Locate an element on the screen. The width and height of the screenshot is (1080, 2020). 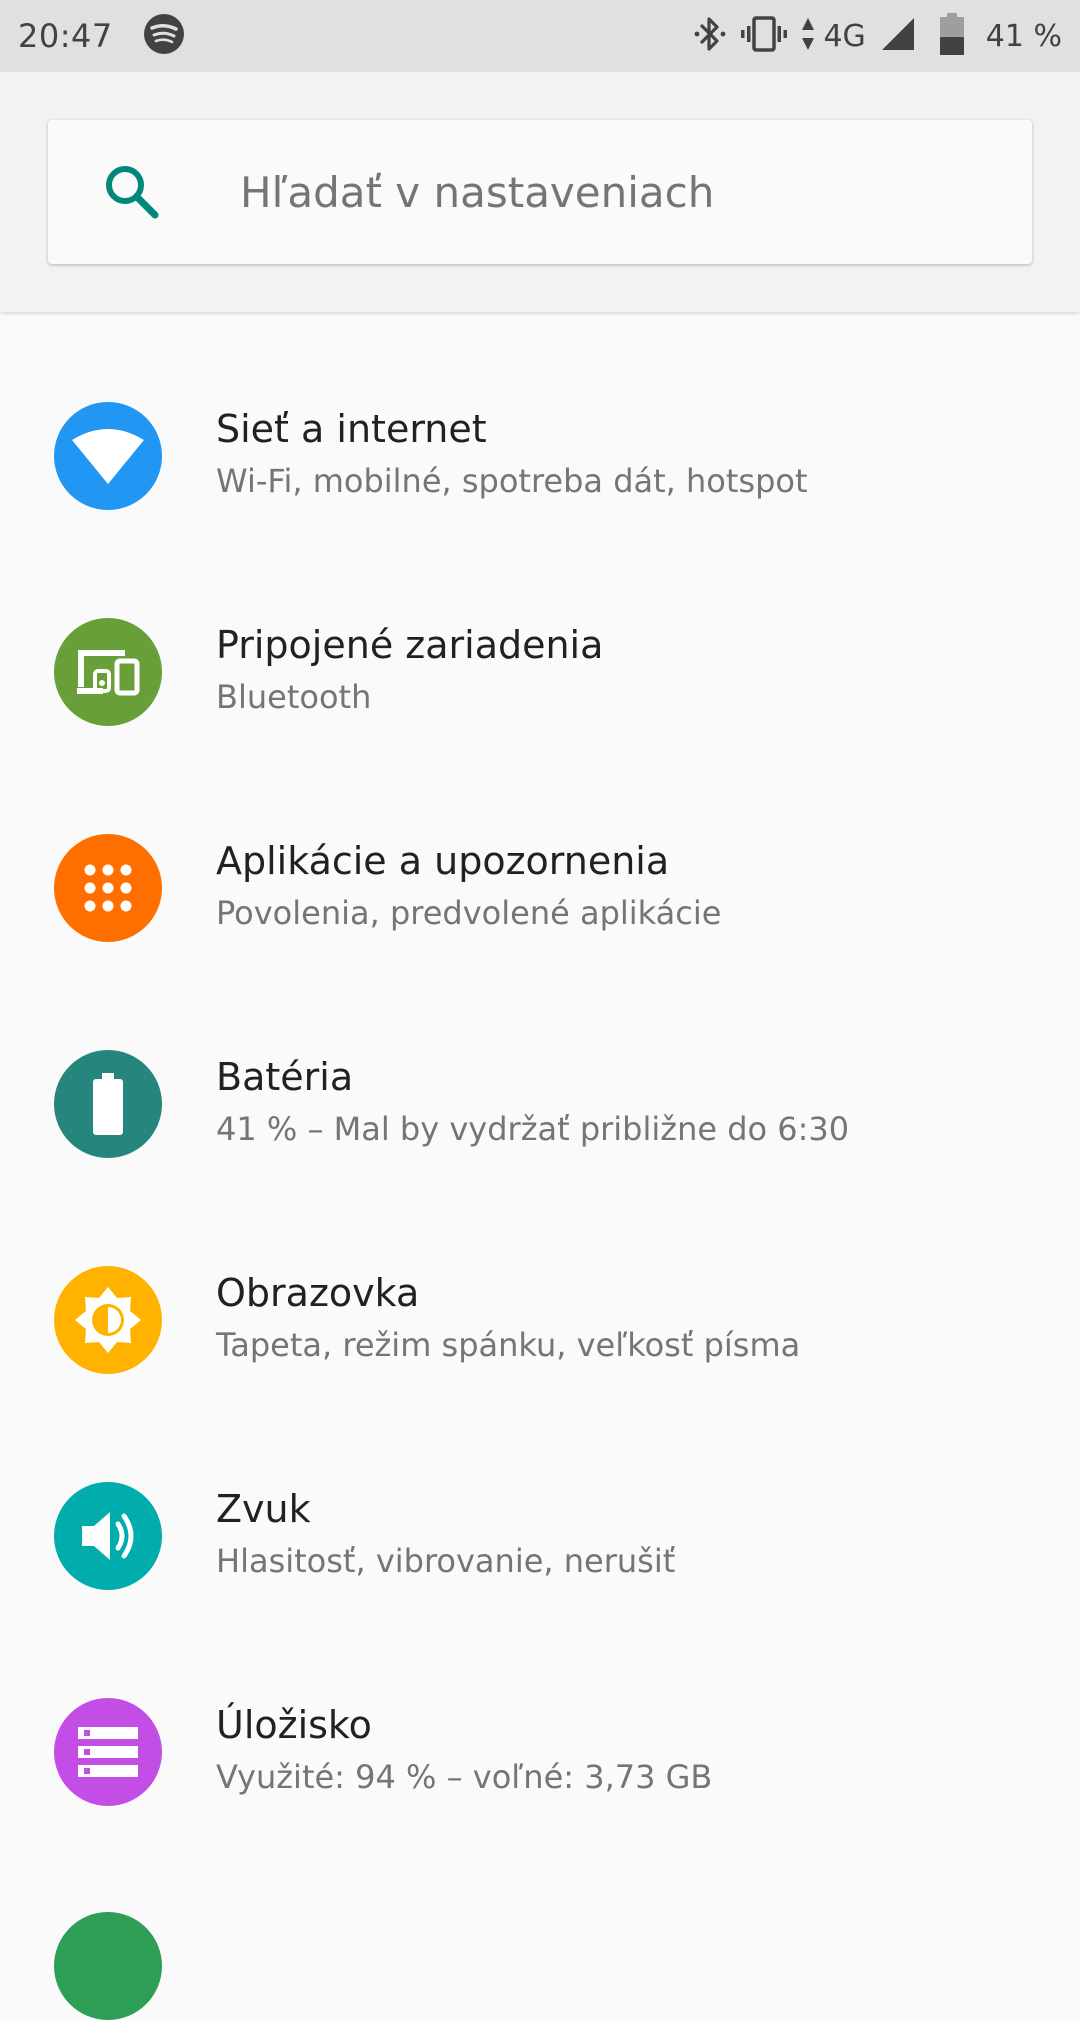
bluetooth-icon is located at coordinates (710, 36).